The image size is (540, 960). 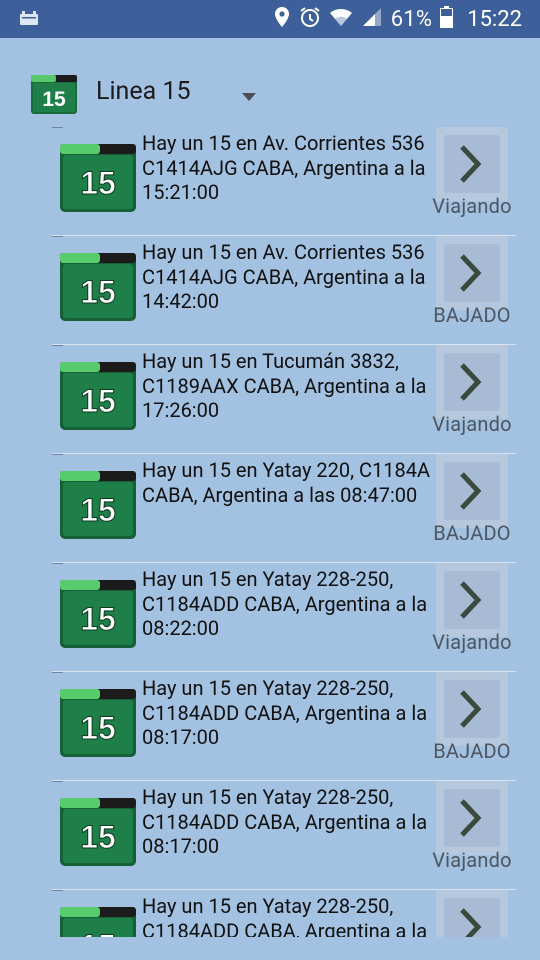 I want to click on status-bar: 61% 15:22, so click(x=270, y=19).